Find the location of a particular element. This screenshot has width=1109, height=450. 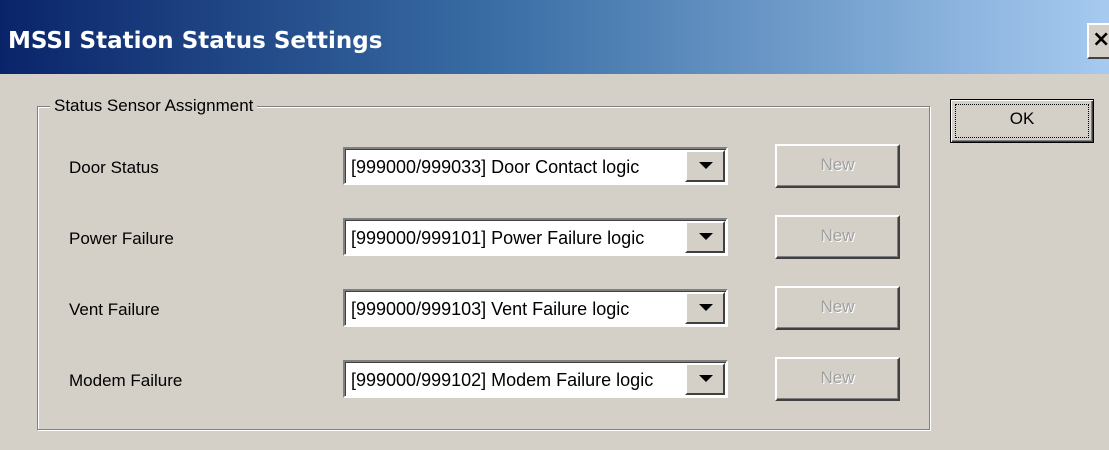

power-failure-select: [999000/999101] Power Failure logic is located at coordinates (535, 237).